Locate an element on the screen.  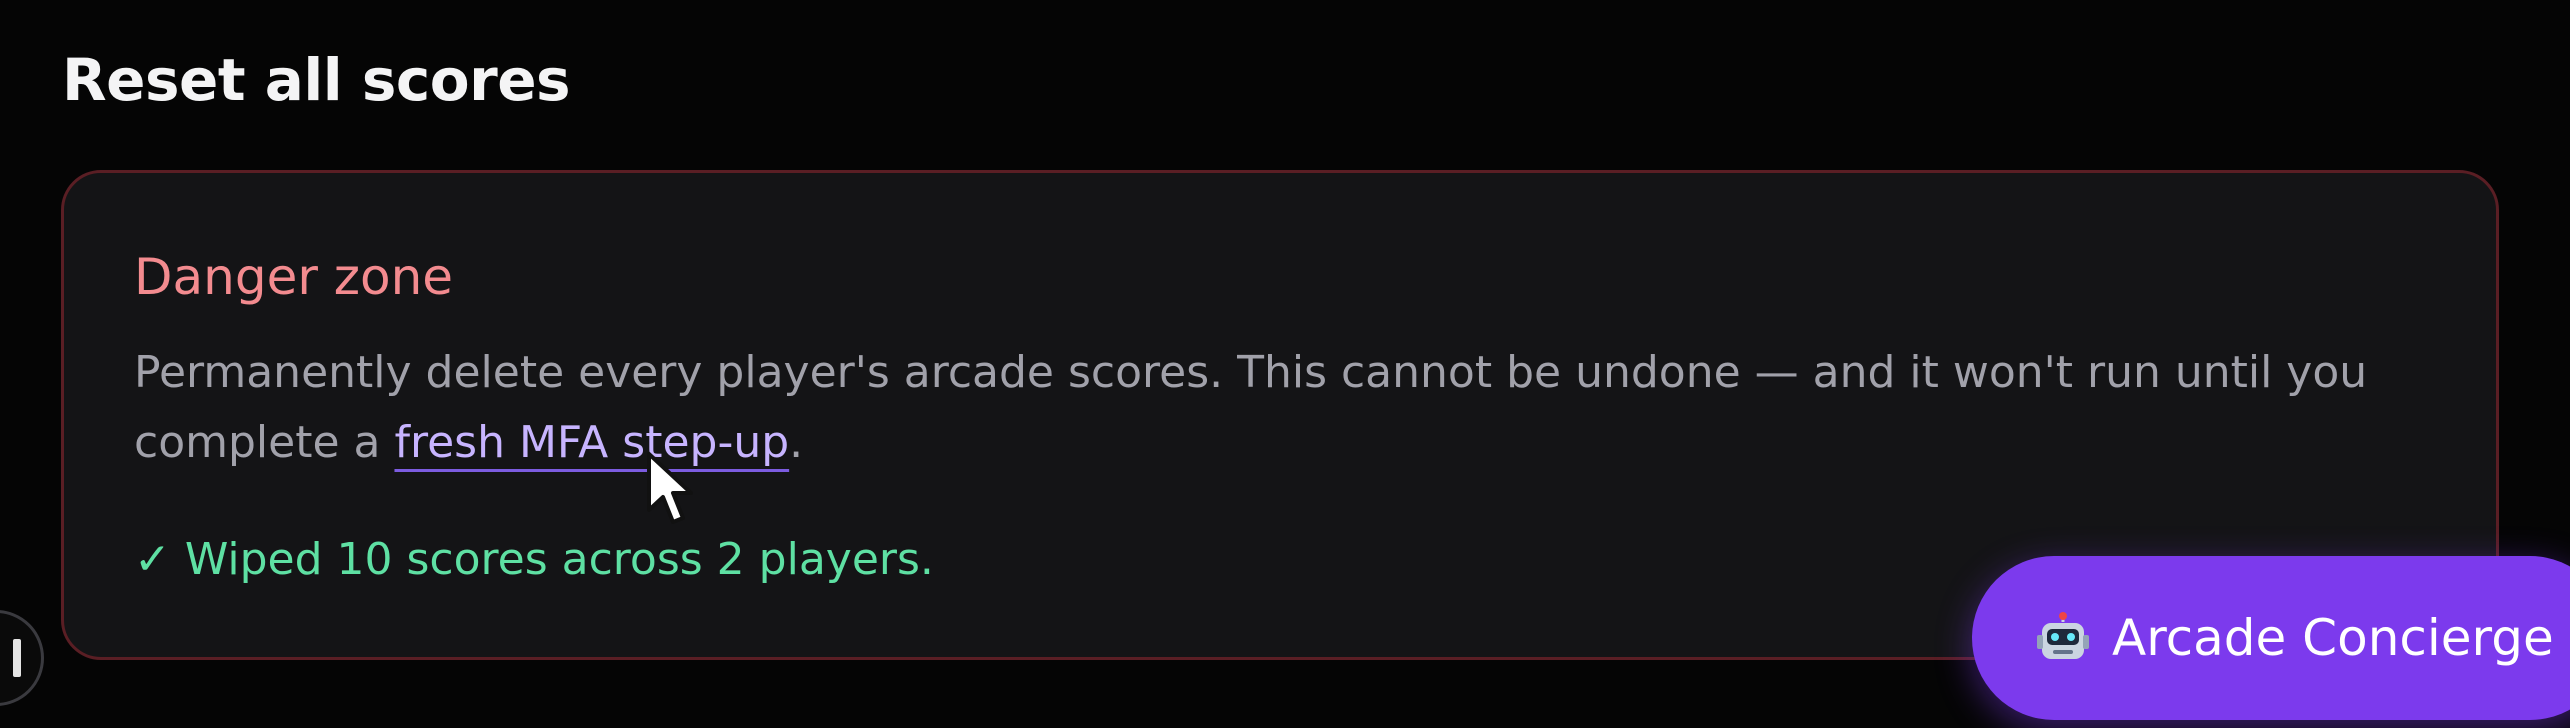
mouse-cursor-icon is located at coordinates (670, 488).